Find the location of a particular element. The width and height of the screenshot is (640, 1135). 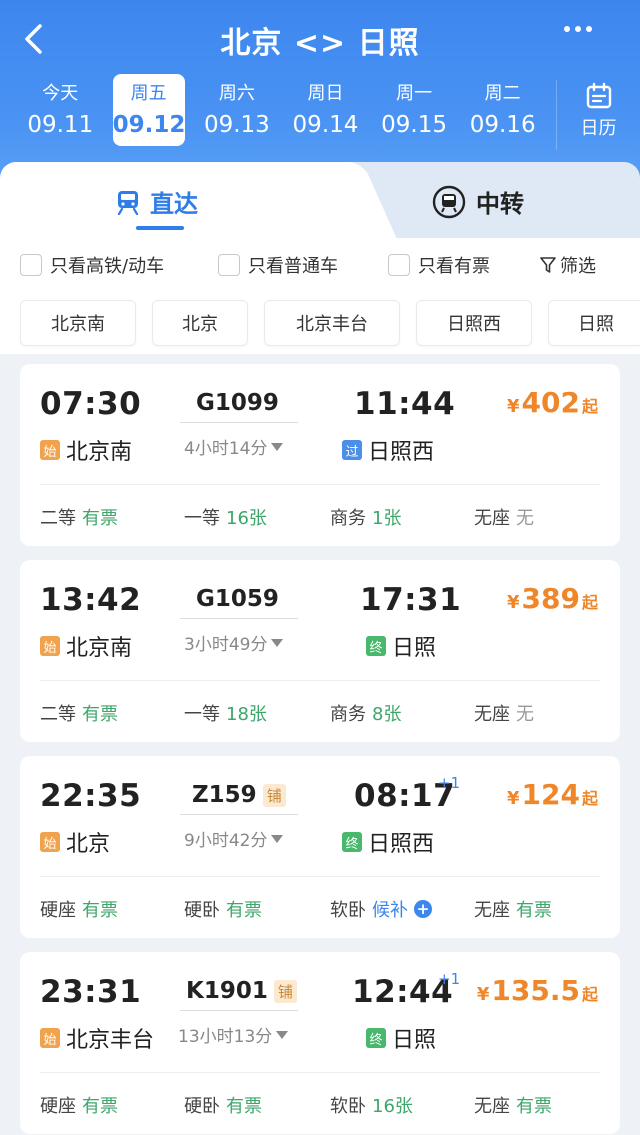

date-item: 周六 09.13 is located at coordinates (237, 110).